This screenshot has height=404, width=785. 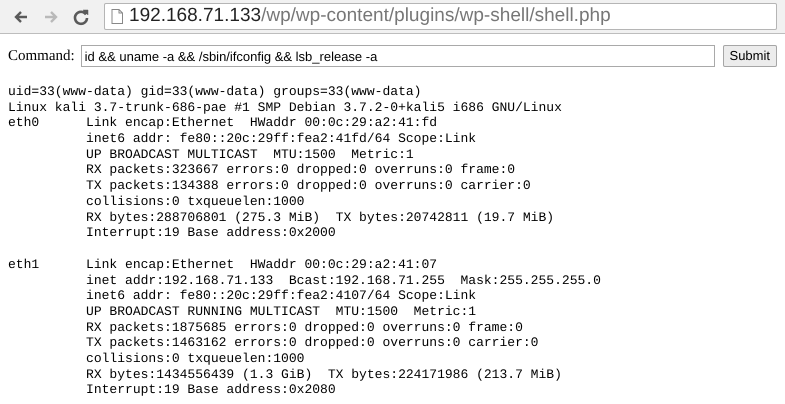 I want to click on output-line: Linux kali 3.7-trunk-686-pae #1 SMP Debian 3.7.2-0+kali5 i686 GNU/Linux, so click(x=285, y=108).